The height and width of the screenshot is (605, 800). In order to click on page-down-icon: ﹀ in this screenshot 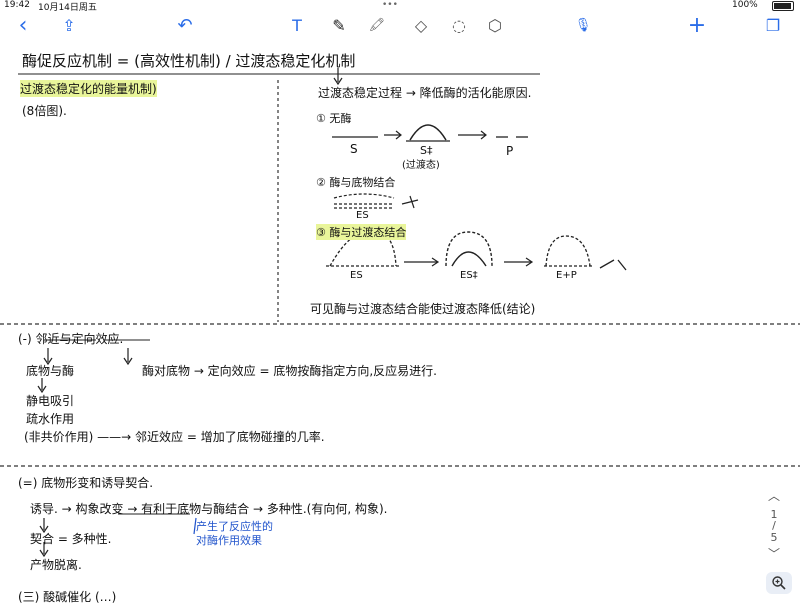, I will do `click(774, 554)`.